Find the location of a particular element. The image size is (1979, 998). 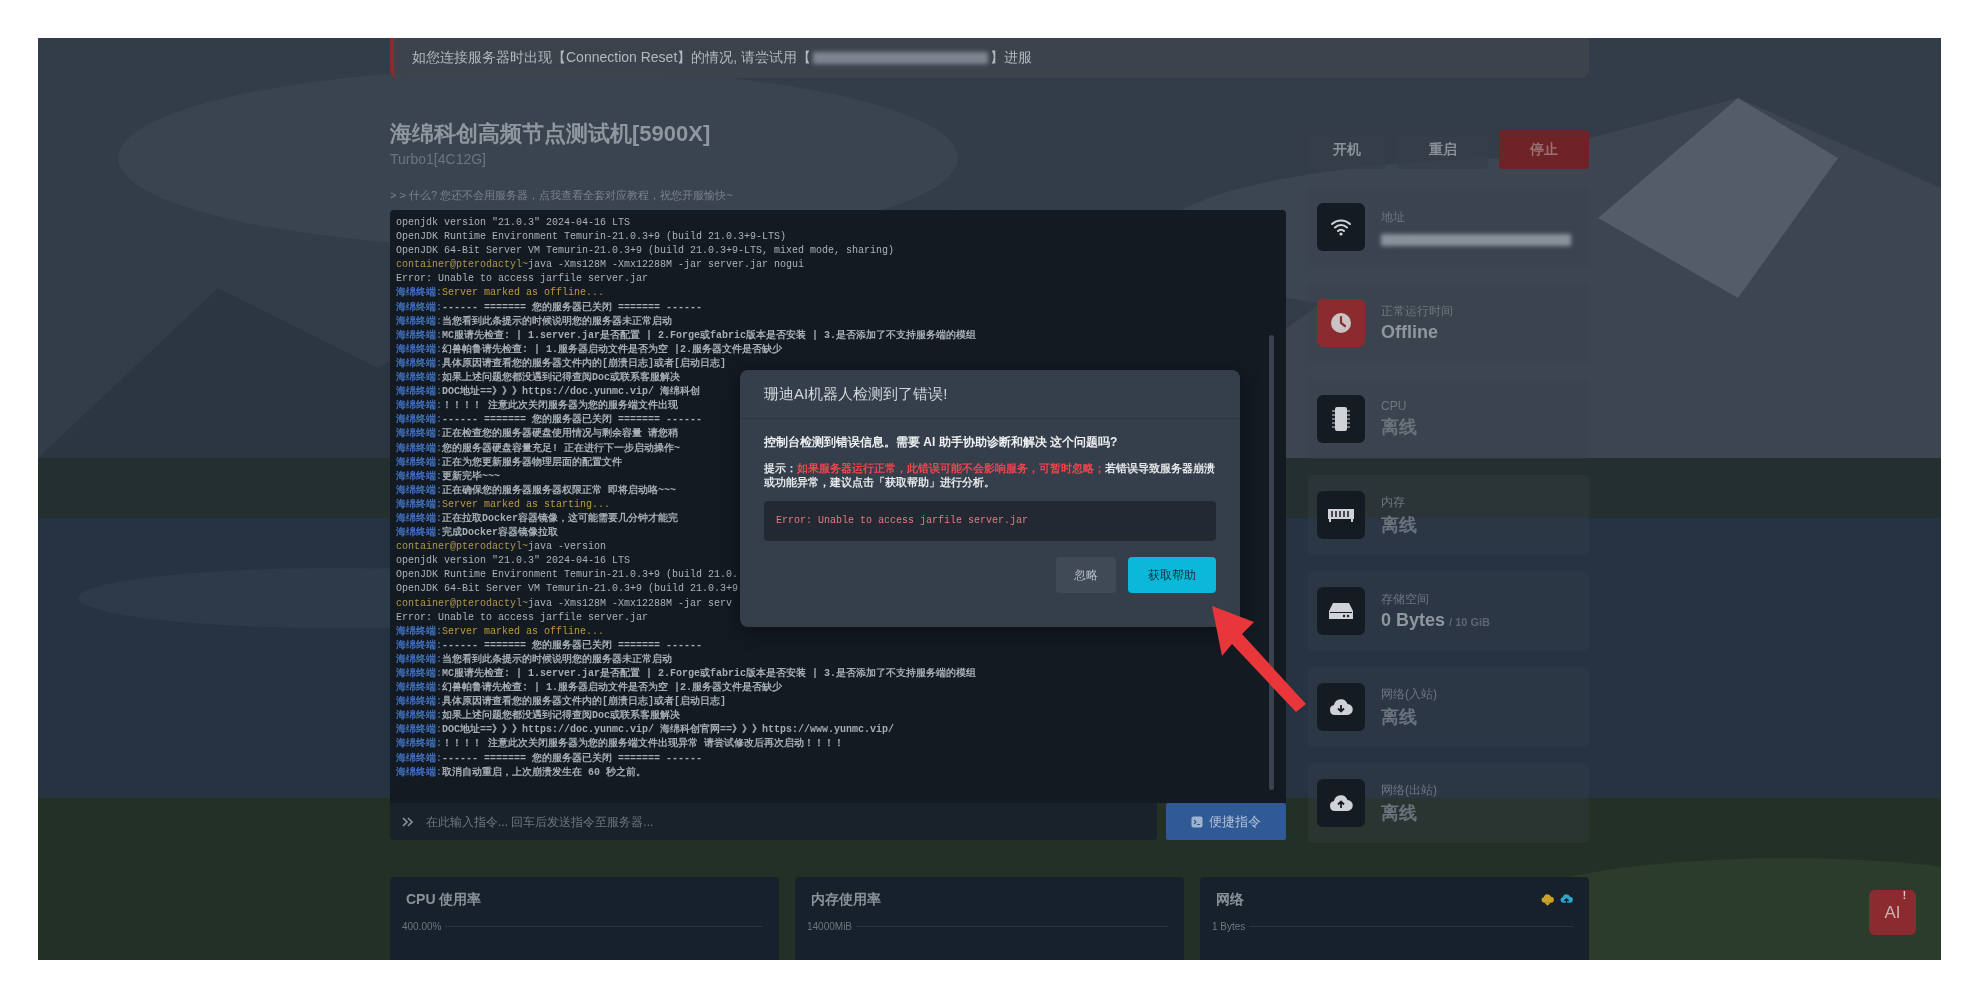

chart-title: 内存使用率 is located at coordinates (846, 900).